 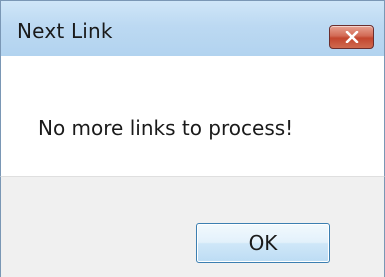 What do you see at coordinates (65, 31) in the screenshot?
I see `window-title: Next Link` at bounding box center [65, 31].